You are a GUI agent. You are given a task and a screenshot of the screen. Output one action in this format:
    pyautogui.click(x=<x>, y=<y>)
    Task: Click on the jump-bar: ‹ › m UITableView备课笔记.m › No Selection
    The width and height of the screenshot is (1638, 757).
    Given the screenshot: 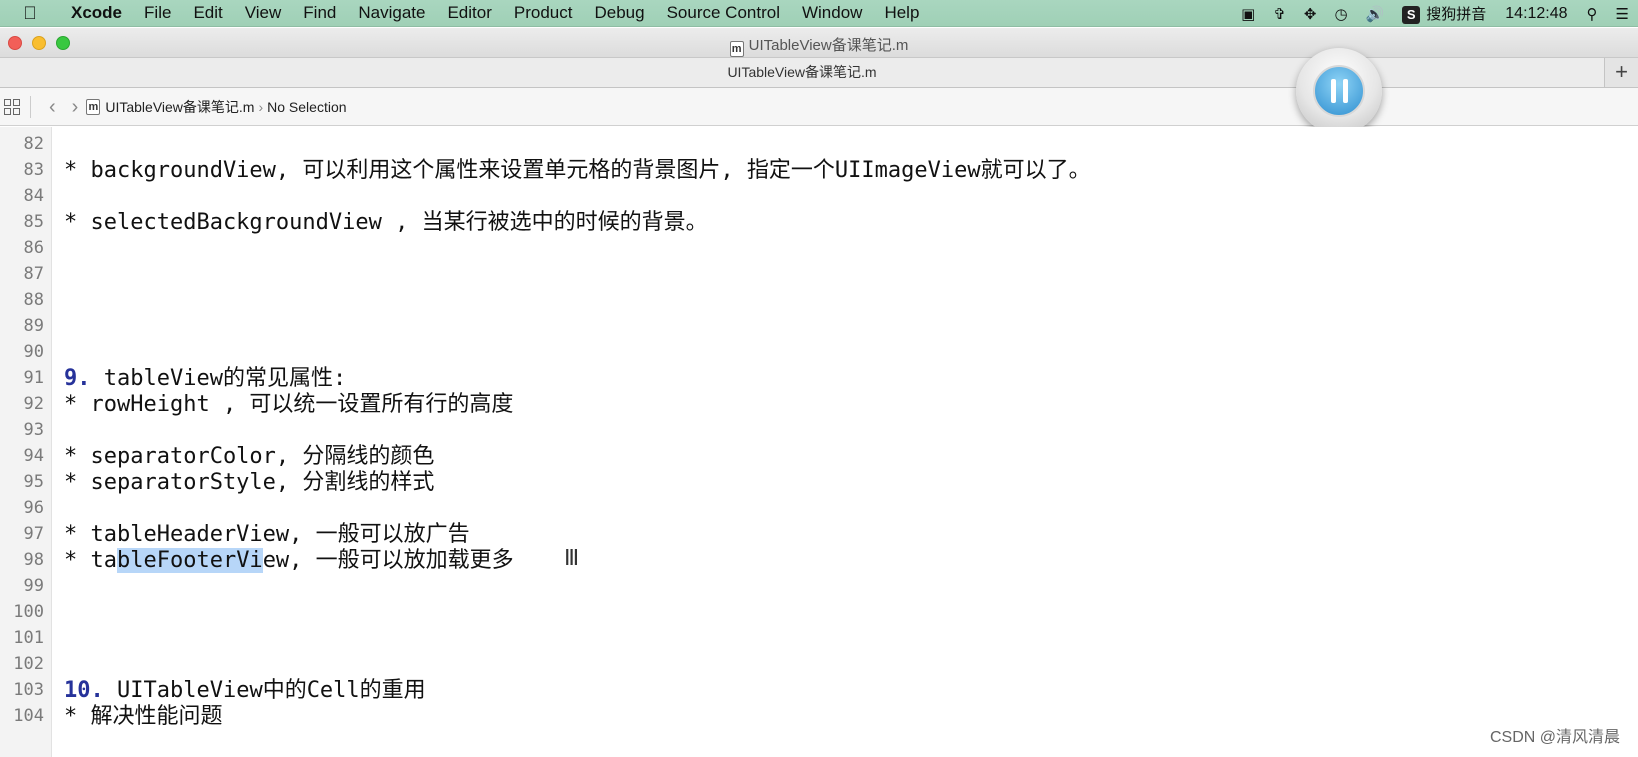 What is the action you would take?
    pyautogui.click(x=819, y=107)
    